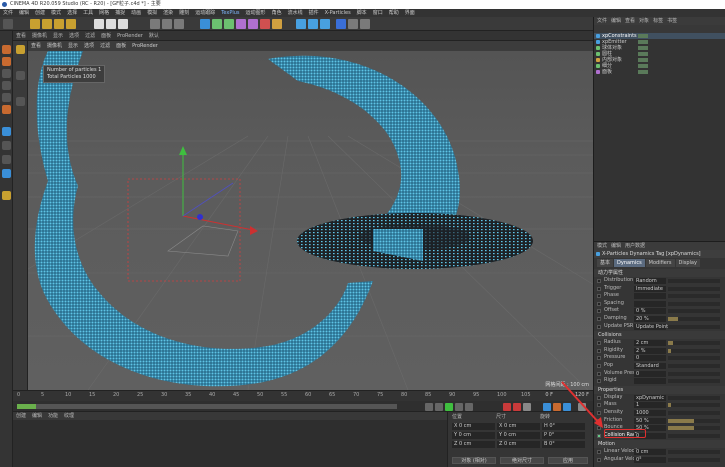 This screenshot has height=467, width=725. What do you see at coordinates (90, 35) in the screenshot?
I see `toolbar2-item: 过滤` at bounding box center [90, 35].